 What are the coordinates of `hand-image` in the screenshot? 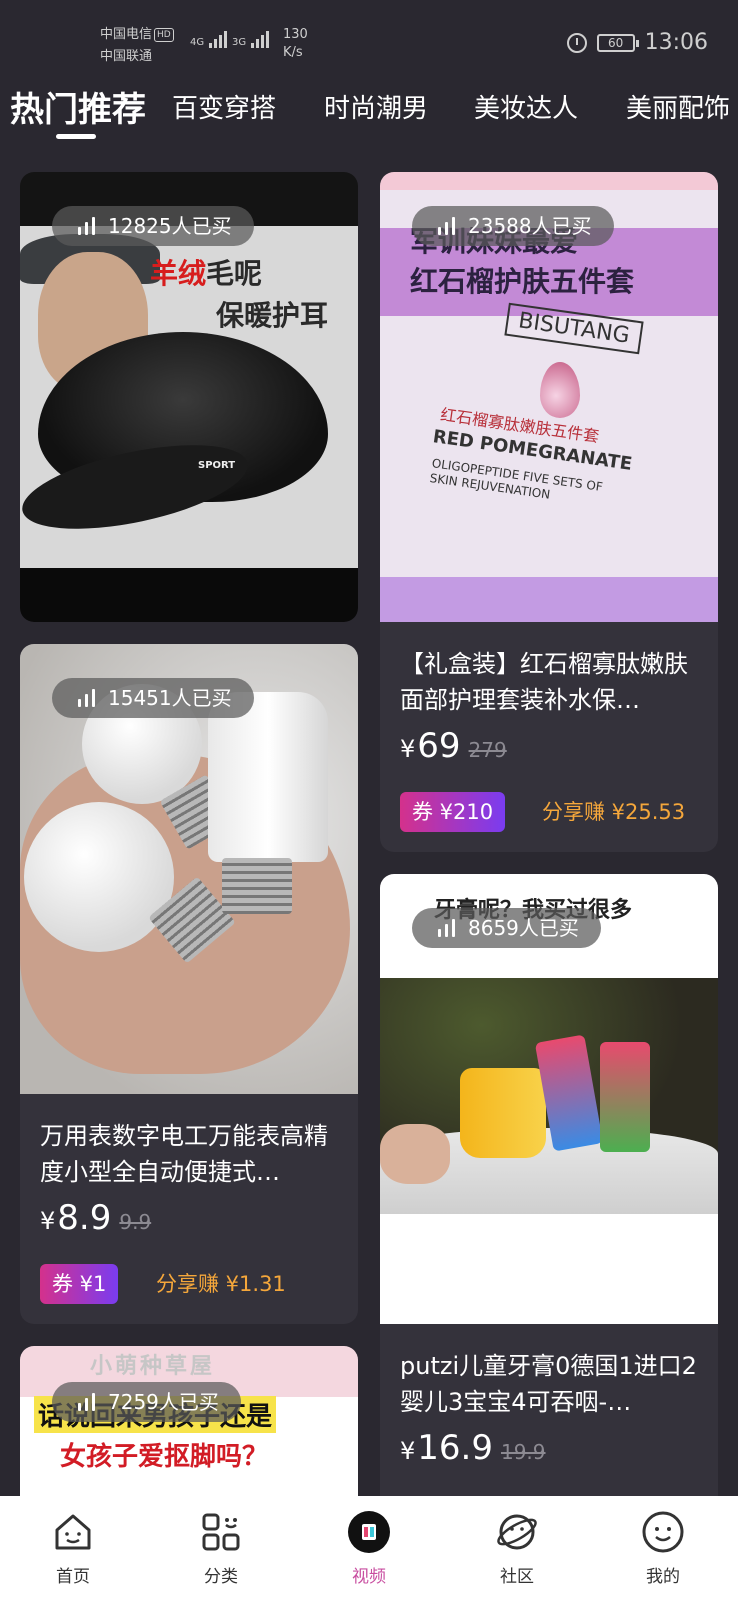 It's located at (415, 1154).